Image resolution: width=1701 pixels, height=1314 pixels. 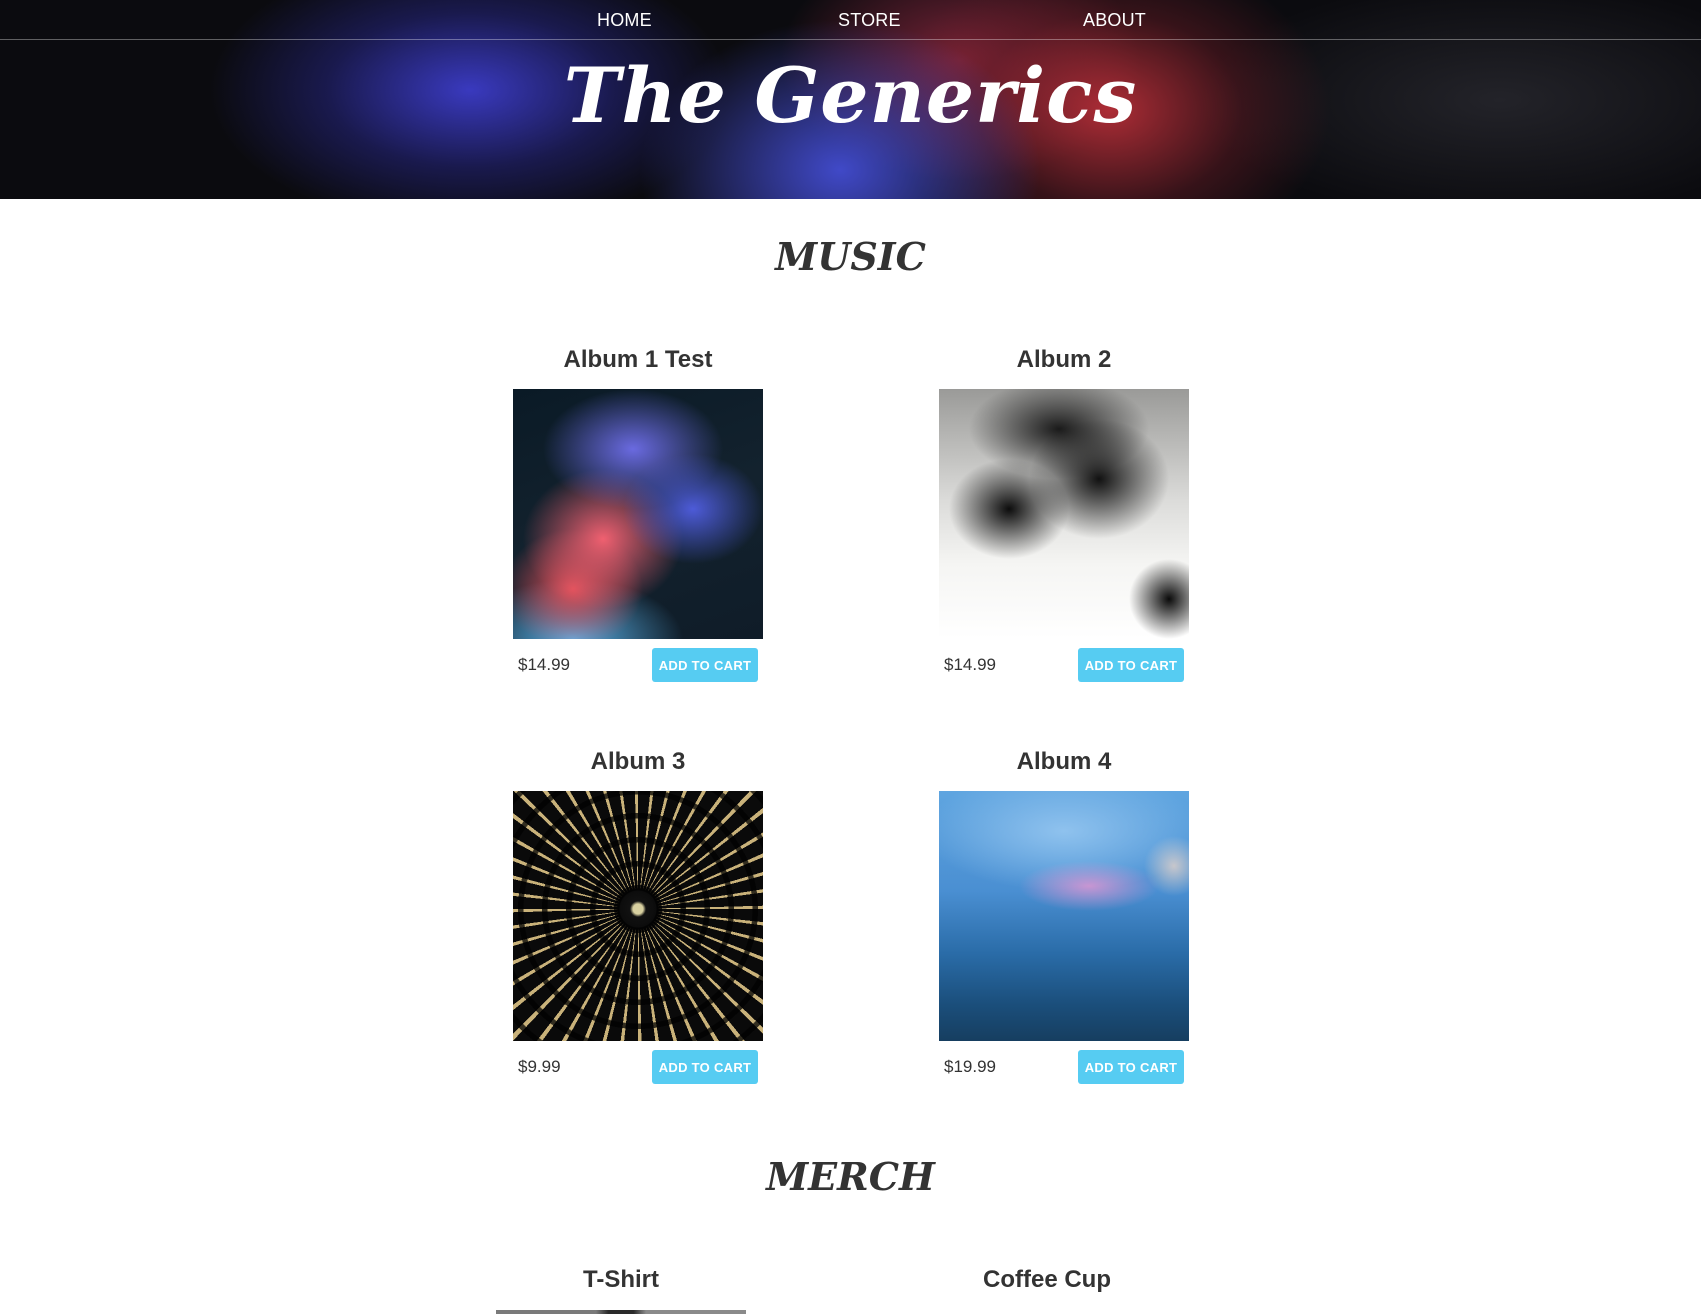 I want to click on album-price: $9.99, so click(x=539, y=1066).